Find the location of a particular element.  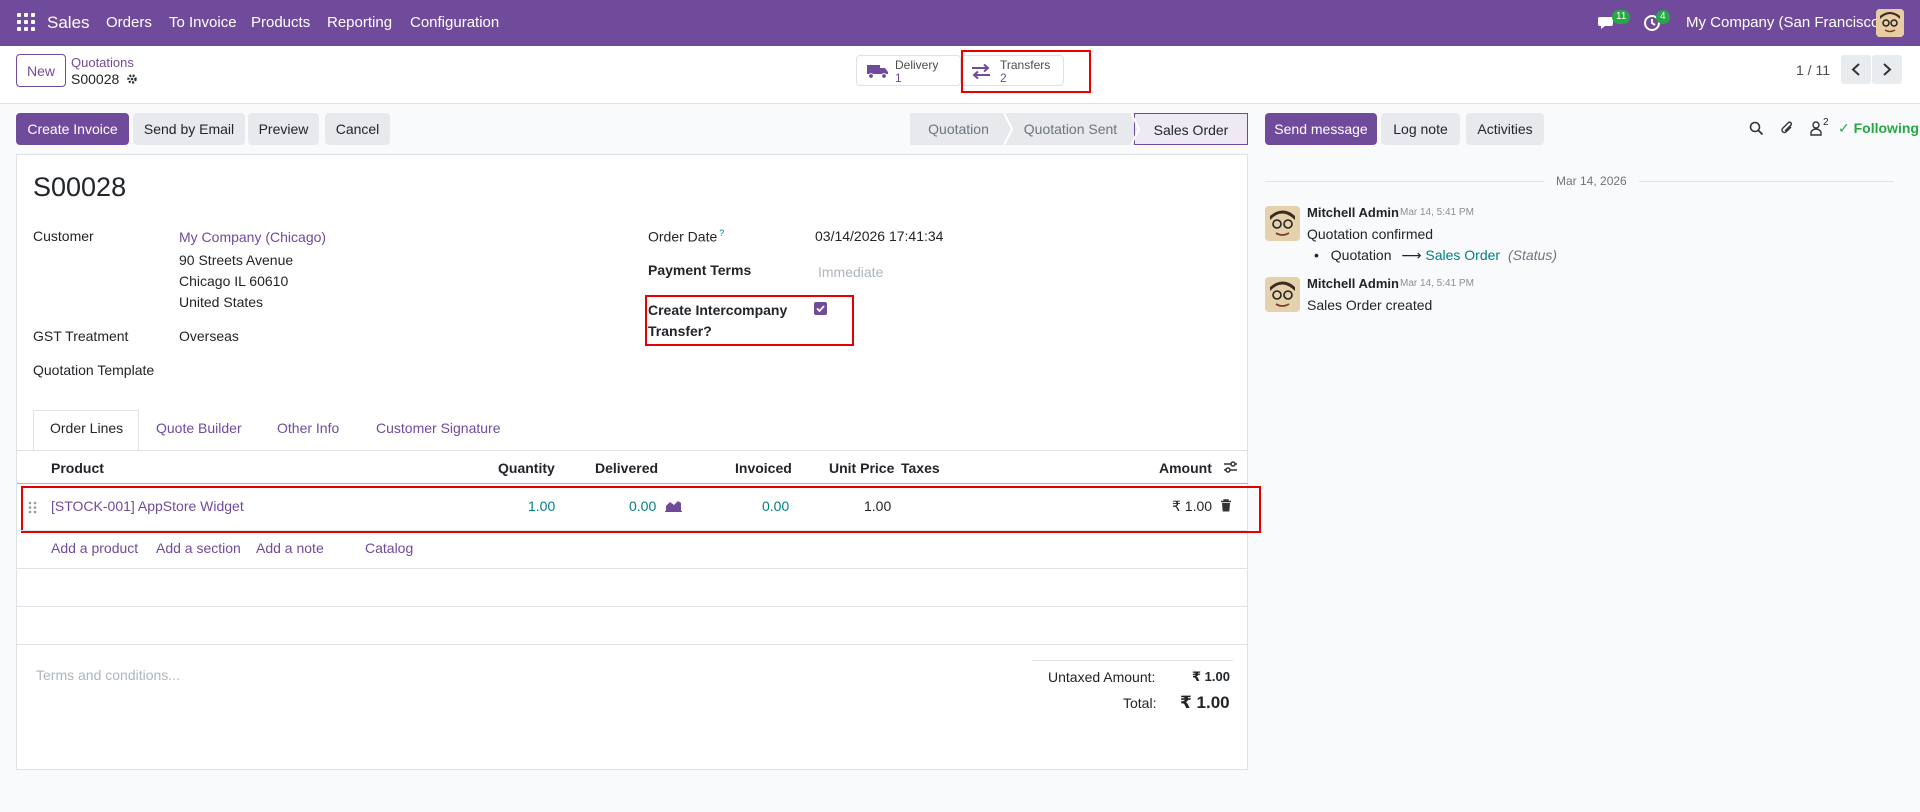

tracking-arrow: ⟶ is located at coordinates (1411, 255).